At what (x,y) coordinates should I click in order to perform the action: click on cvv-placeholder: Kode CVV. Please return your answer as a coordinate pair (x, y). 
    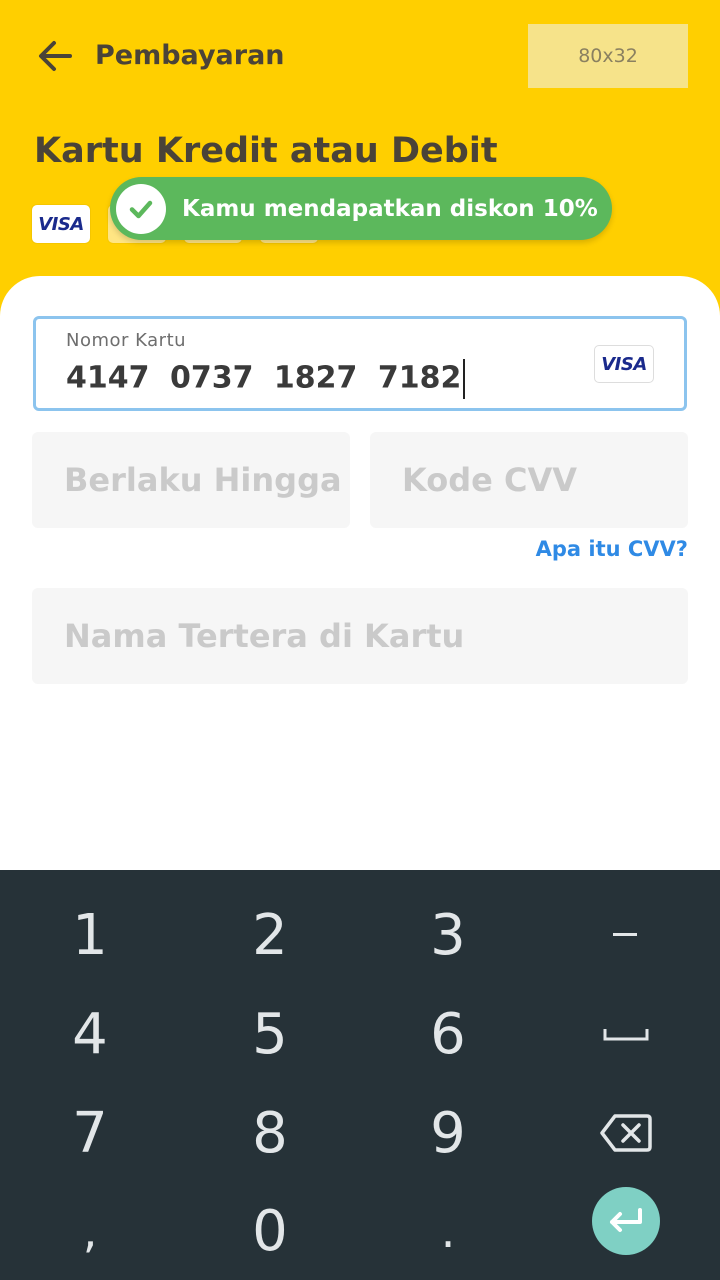
    Looking at the image, I should click on (489, 480).